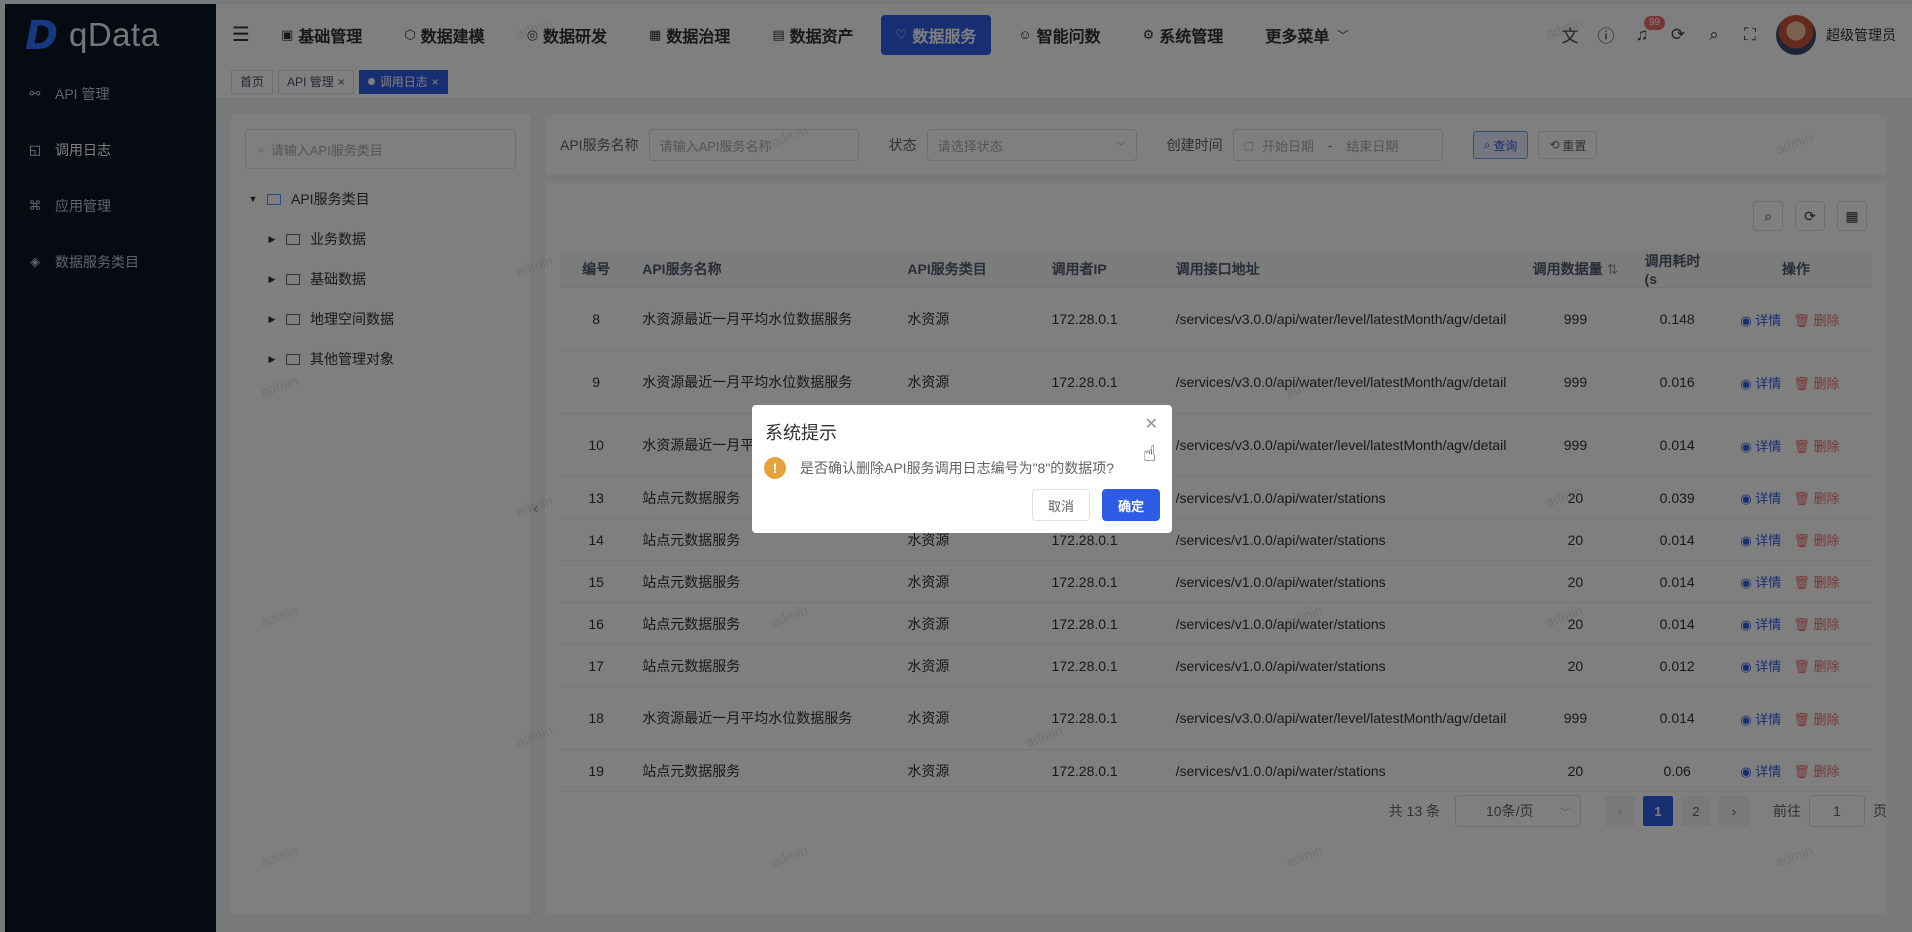  What do you see at coordinates (775, 468) in the screenshot?
I see `warning-icon: !` at bounding box center [775, 468].